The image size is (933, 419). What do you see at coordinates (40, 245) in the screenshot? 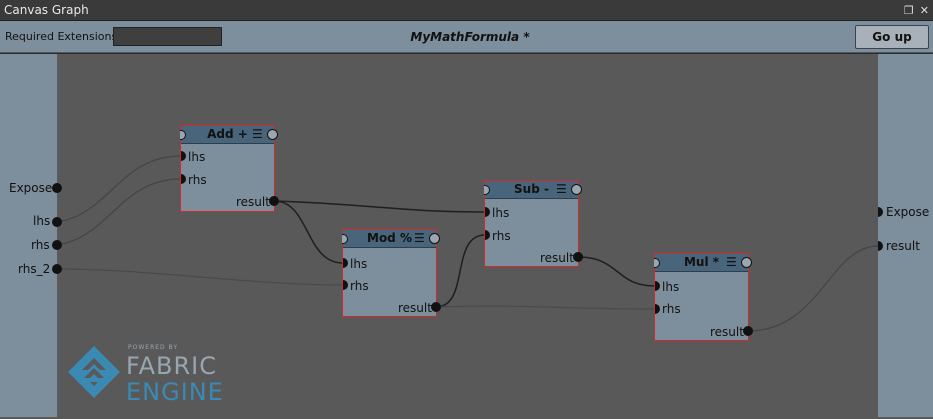
I see `left-port-label-rhs: rhs` at bounding box center [40, 245].